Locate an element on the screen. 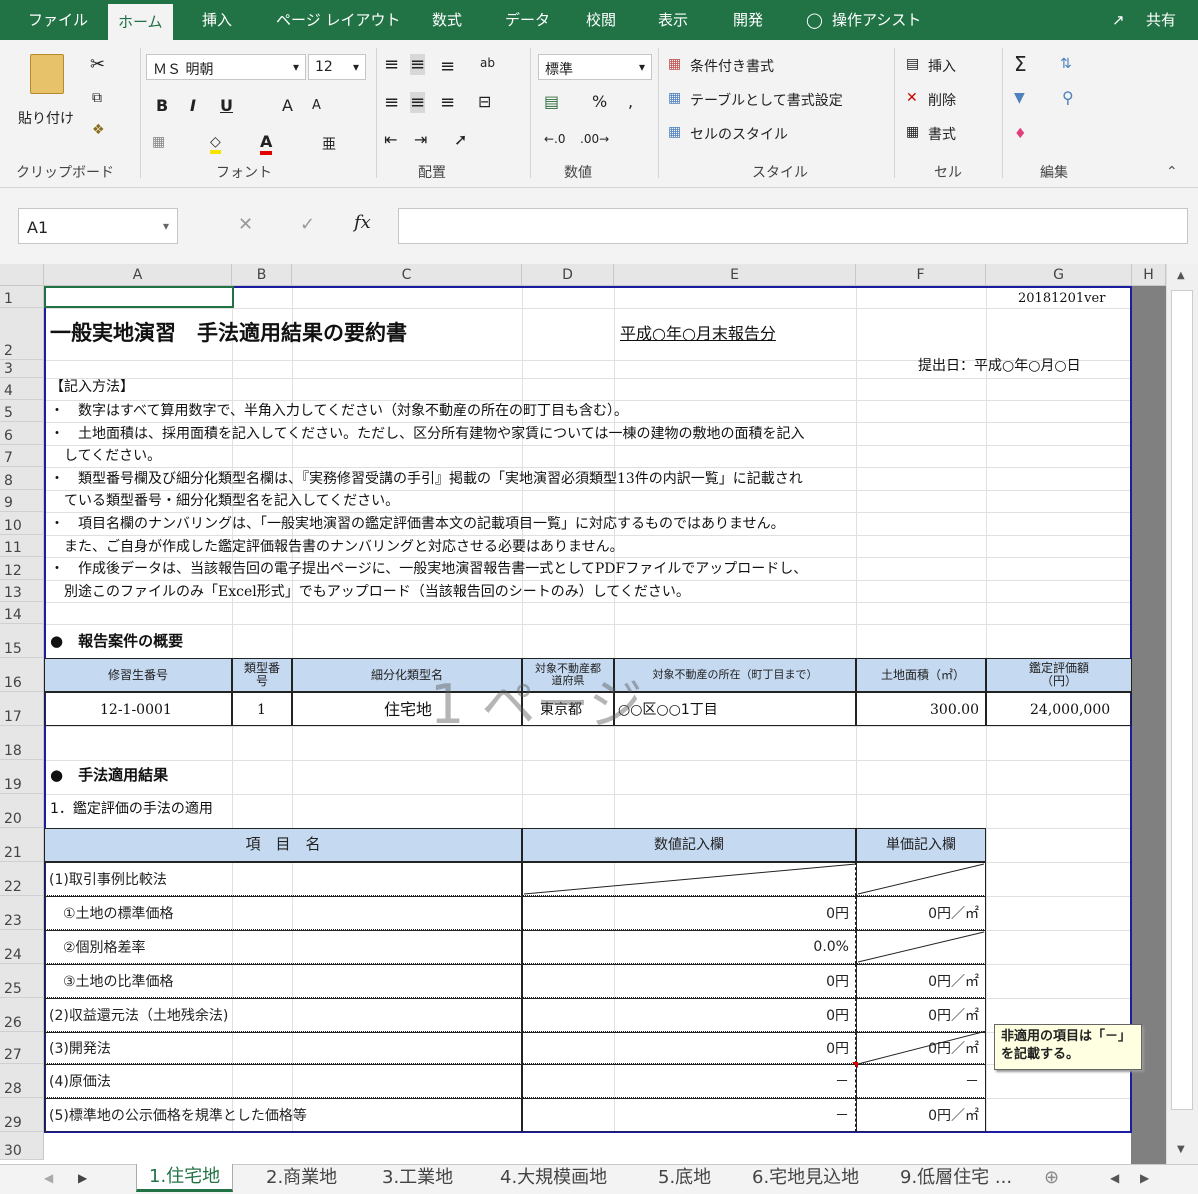 The width and height of the screenshot is (1198, 1194). row-header: 5 is located at coordinates (22, 411).